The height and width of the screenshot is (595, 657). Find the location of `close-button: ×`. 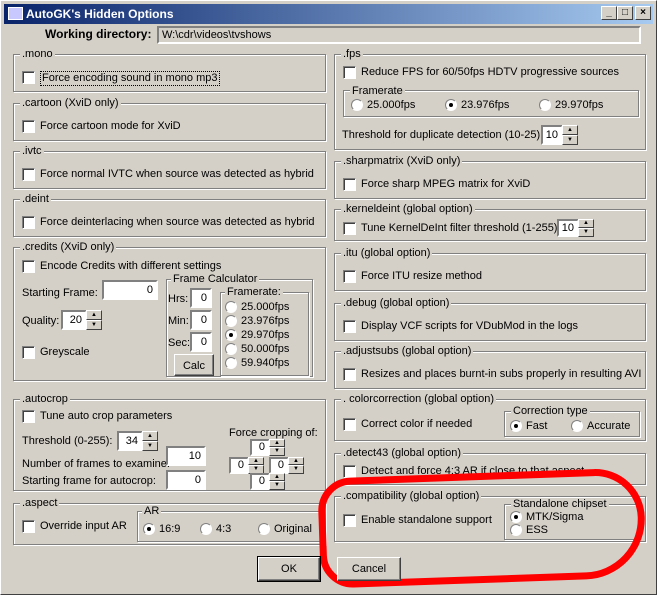

close-button: × is located at coordinates (643, 13).